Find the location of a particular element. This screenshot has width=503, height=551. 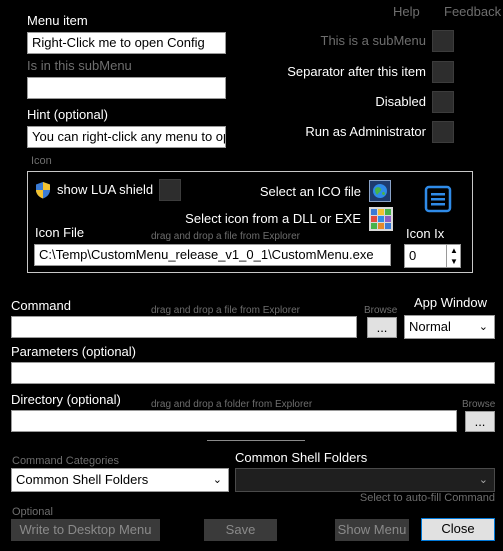

app-window-value: Normal is located at coordinates (430, 326).